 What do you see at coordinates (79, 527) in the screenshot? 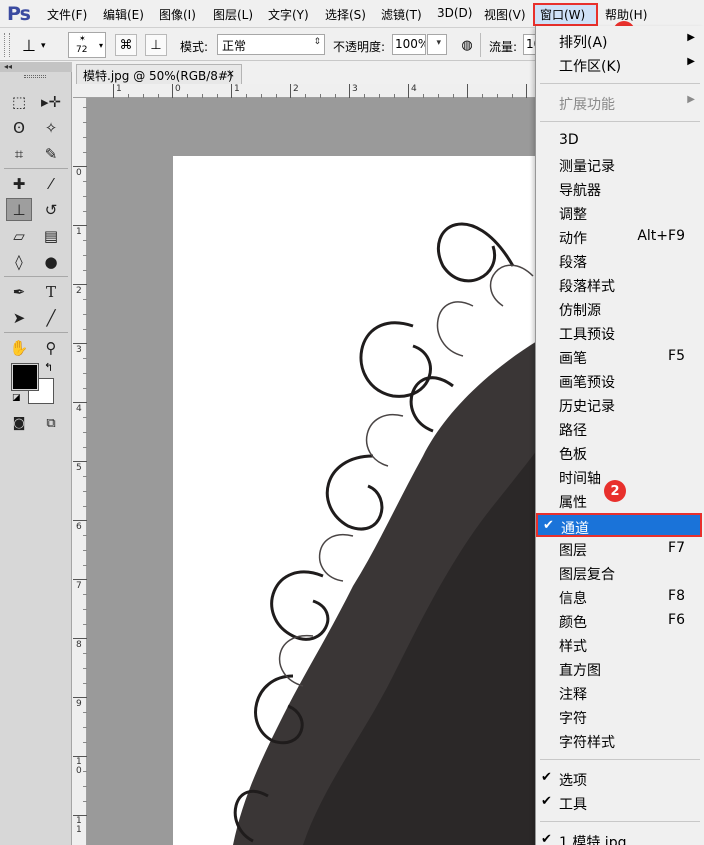
I see `ruler-label: 6` at bounding box center [79, 527].